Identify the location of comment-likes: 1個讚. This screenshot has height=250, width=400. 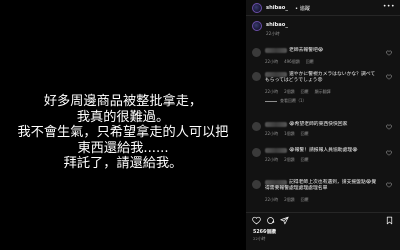
(289, 133).